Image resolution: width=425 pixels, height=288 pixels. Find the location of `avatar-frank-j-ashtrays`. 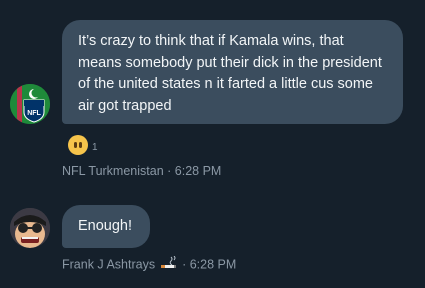

avatar-frank-j-ashtrays is located at coordinates (30, 228).